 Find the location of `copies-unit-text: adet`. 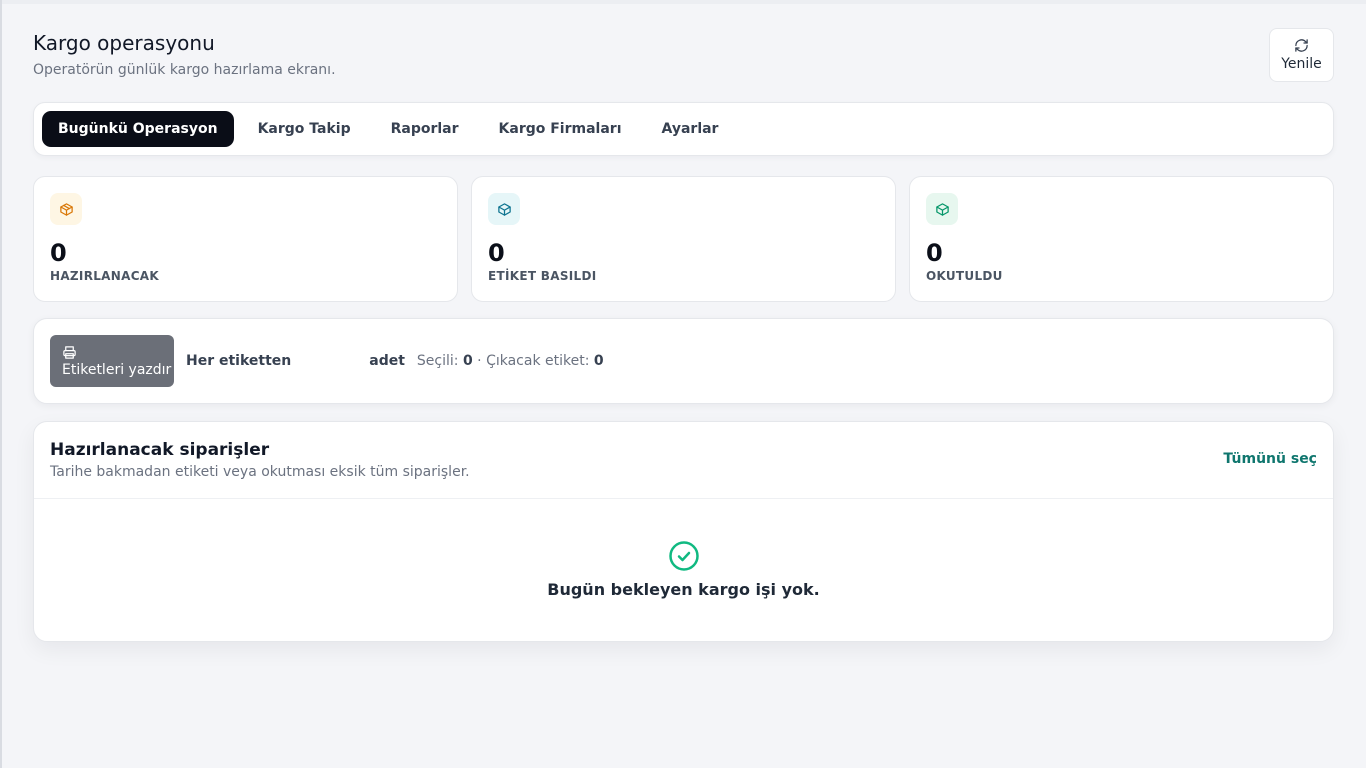

copies-unit-text: adet is located at coordinates (387, 361).